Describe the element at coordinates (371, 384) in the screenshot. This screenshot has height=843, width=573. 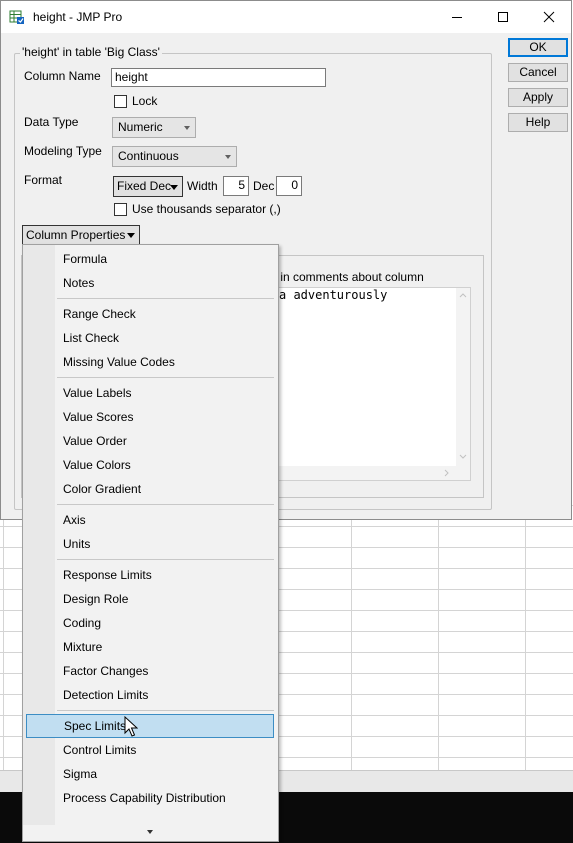
I see `notes-textarea` at that location.